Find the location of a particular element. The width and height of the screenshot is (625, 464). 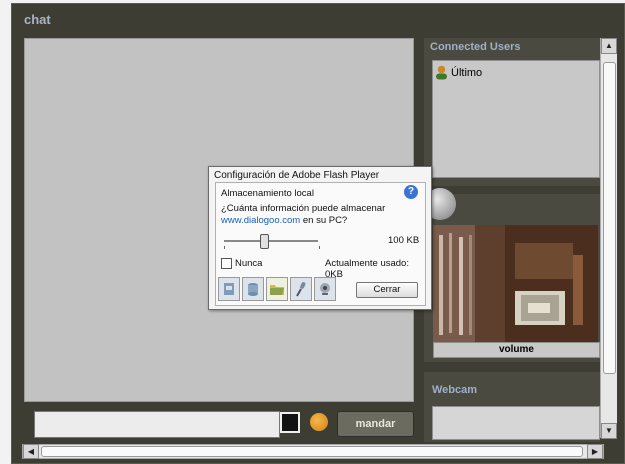

window-title: chat is located at coordinates (37, 19).